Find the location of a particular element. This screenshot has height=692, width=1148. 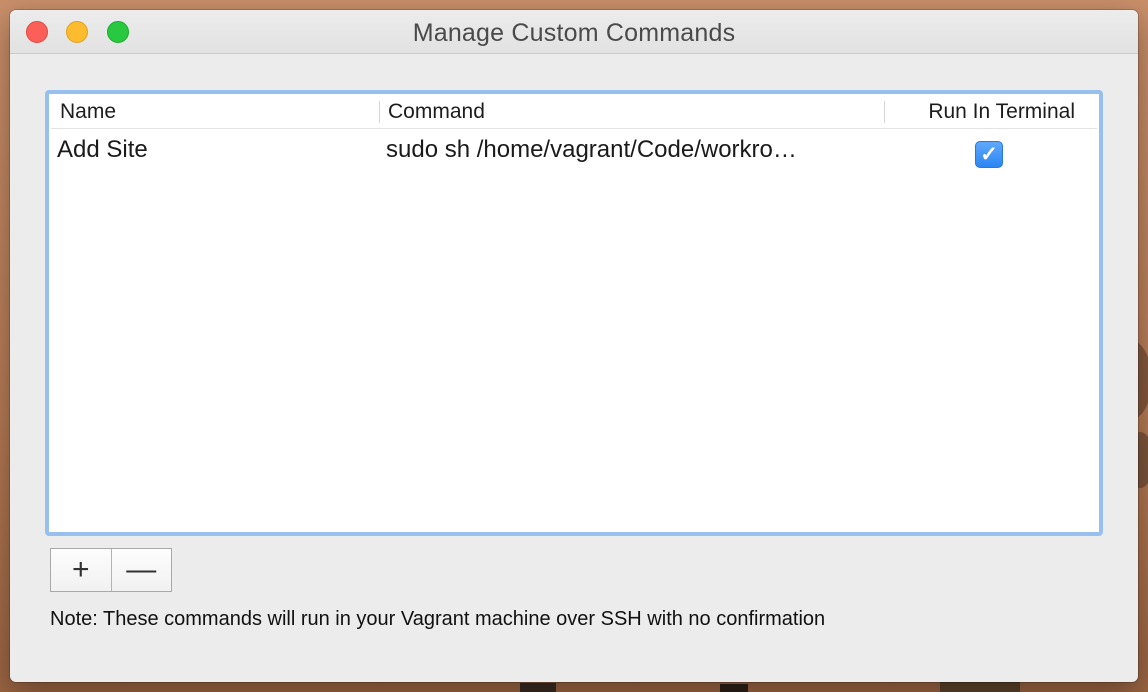

add-remove-button-group: + — is located at coordinates (111, 570).